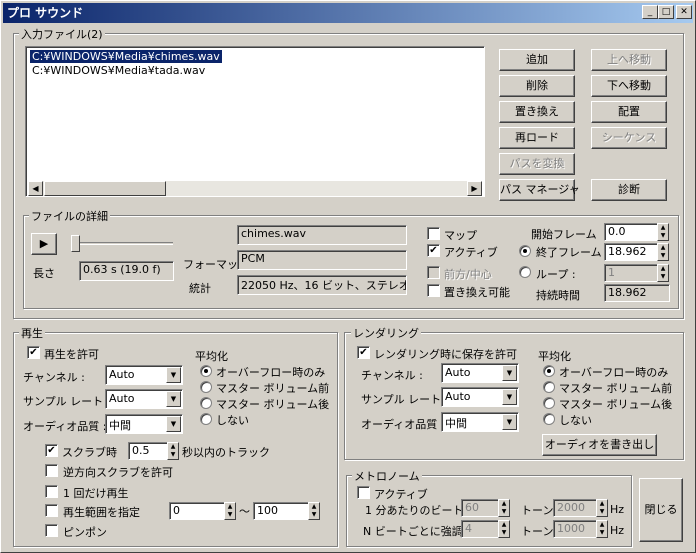 This screenshot has height=553, width=696. What do you see at coordinates (51, 450) in the screenshot?
I see `scrub-checkbox: ✔` at bounding box center [51, 450].